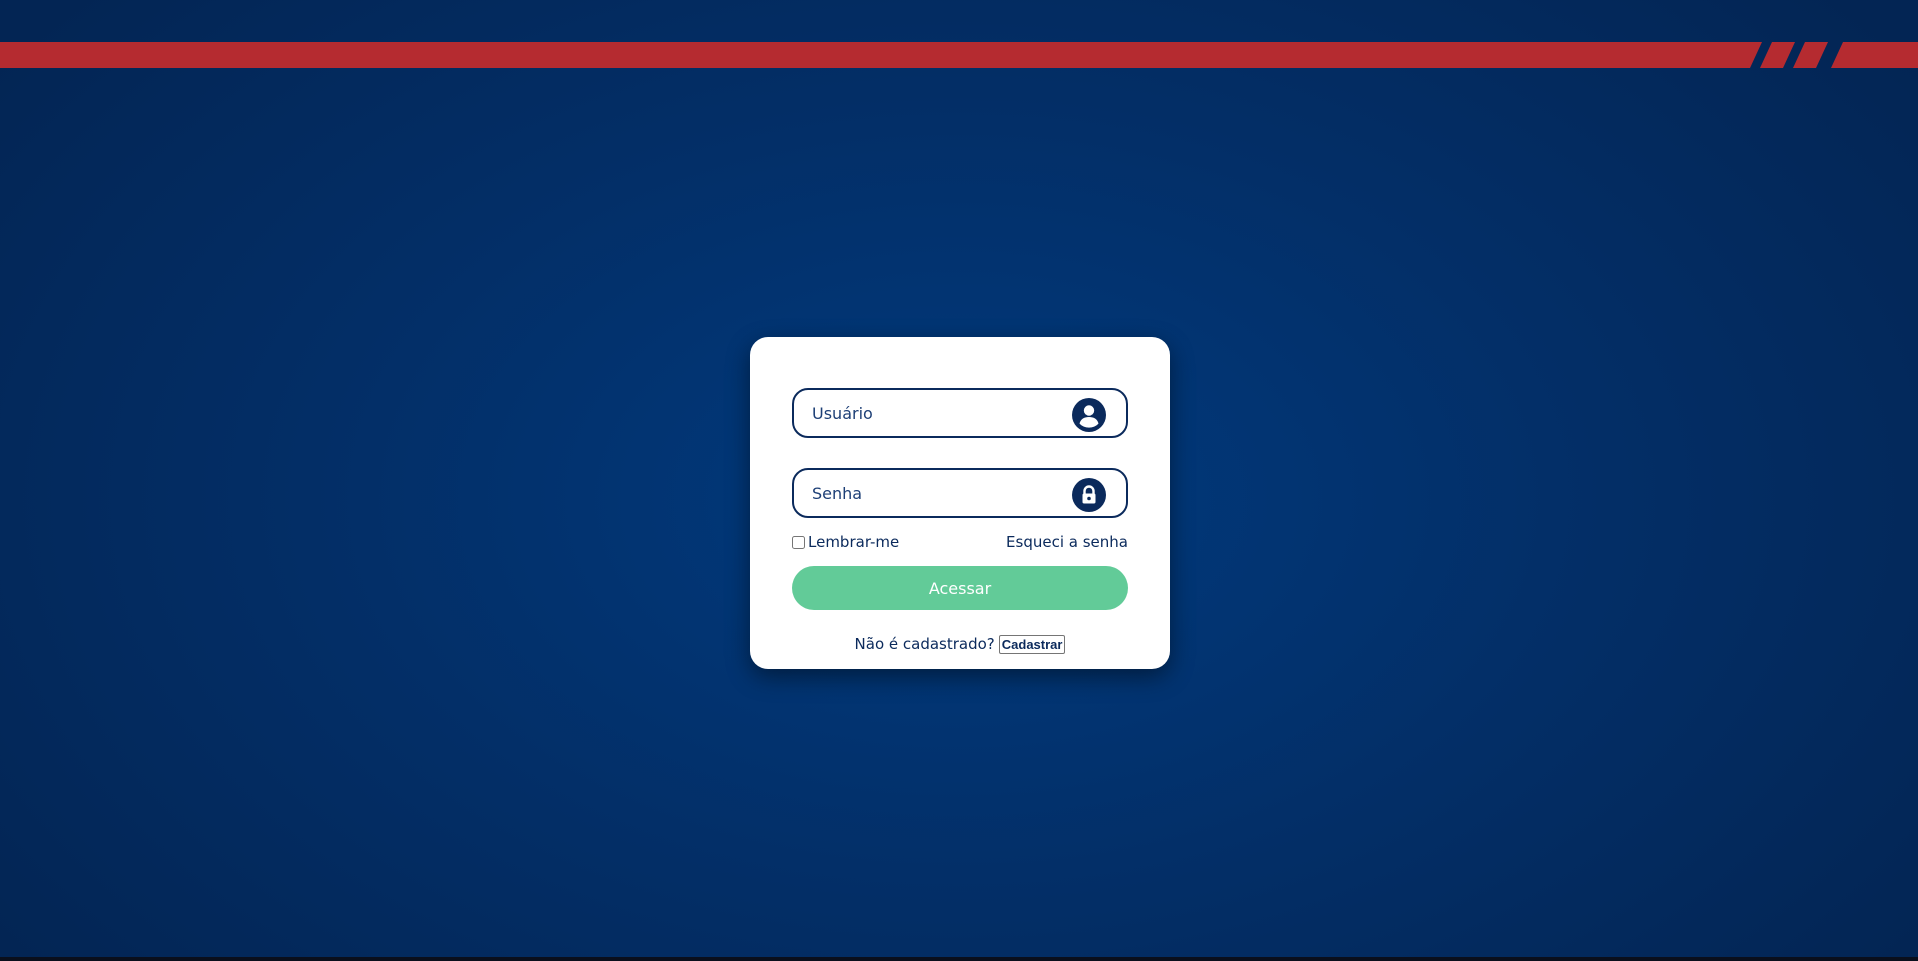 The width and height of the screenshot is (1918, 961). Describe the element at coordinates (960, 543) in the screenshot. I see `login-options-row: Lembrar-me Esqueci a senha` at that location.